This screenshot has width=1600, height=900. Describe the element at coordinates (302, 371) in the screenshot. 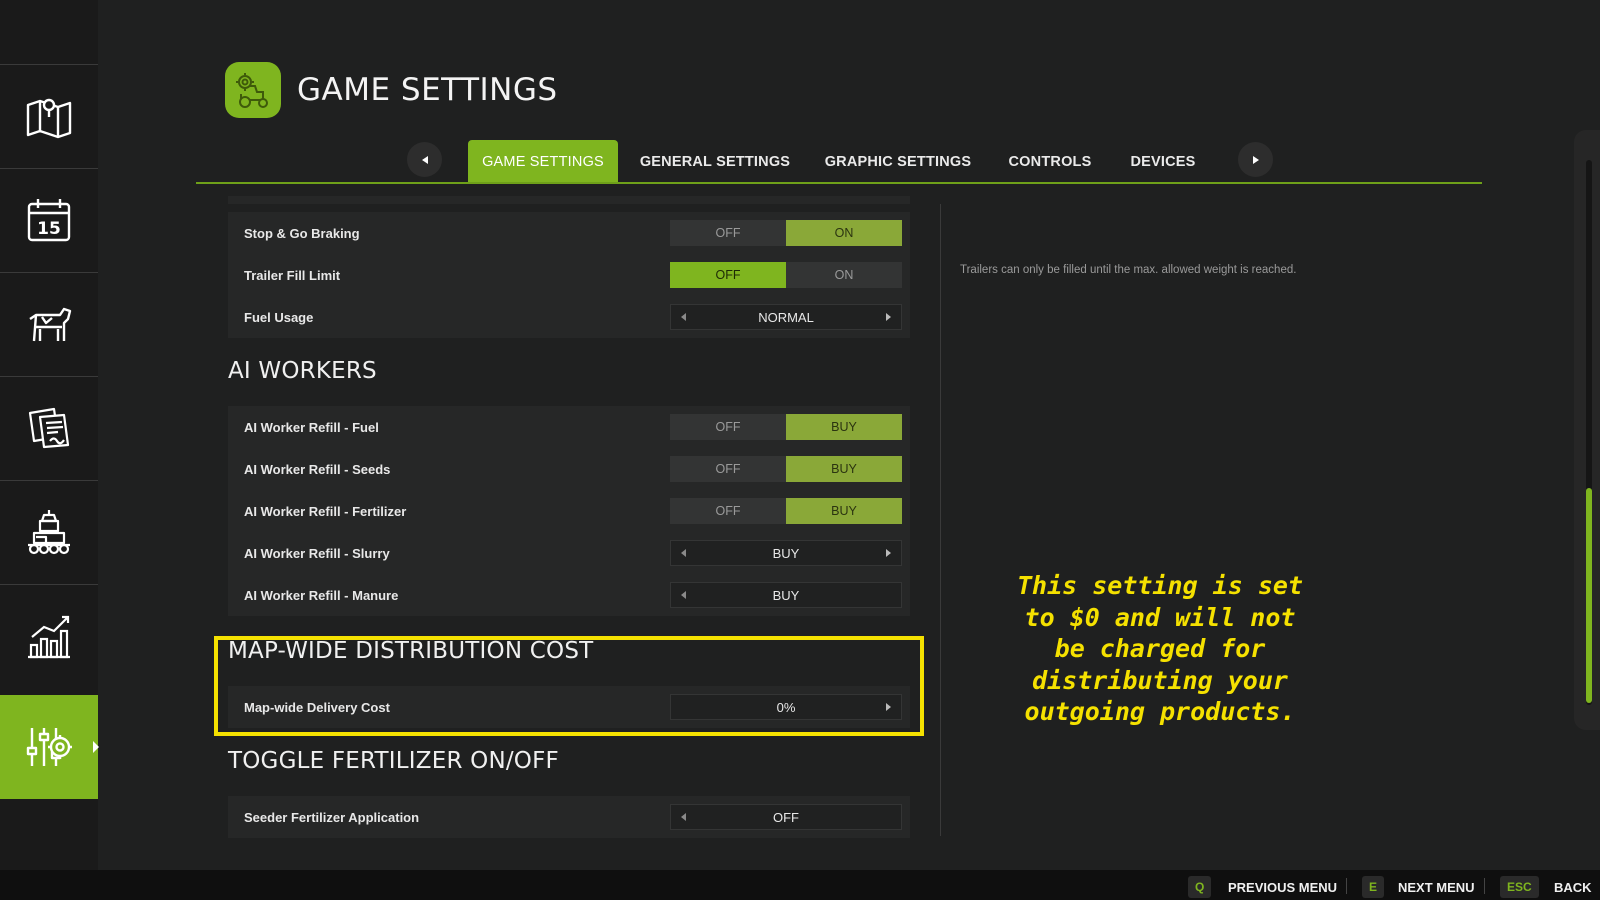

I see `section-title-ai-workers: AI WORKERS` at that location.